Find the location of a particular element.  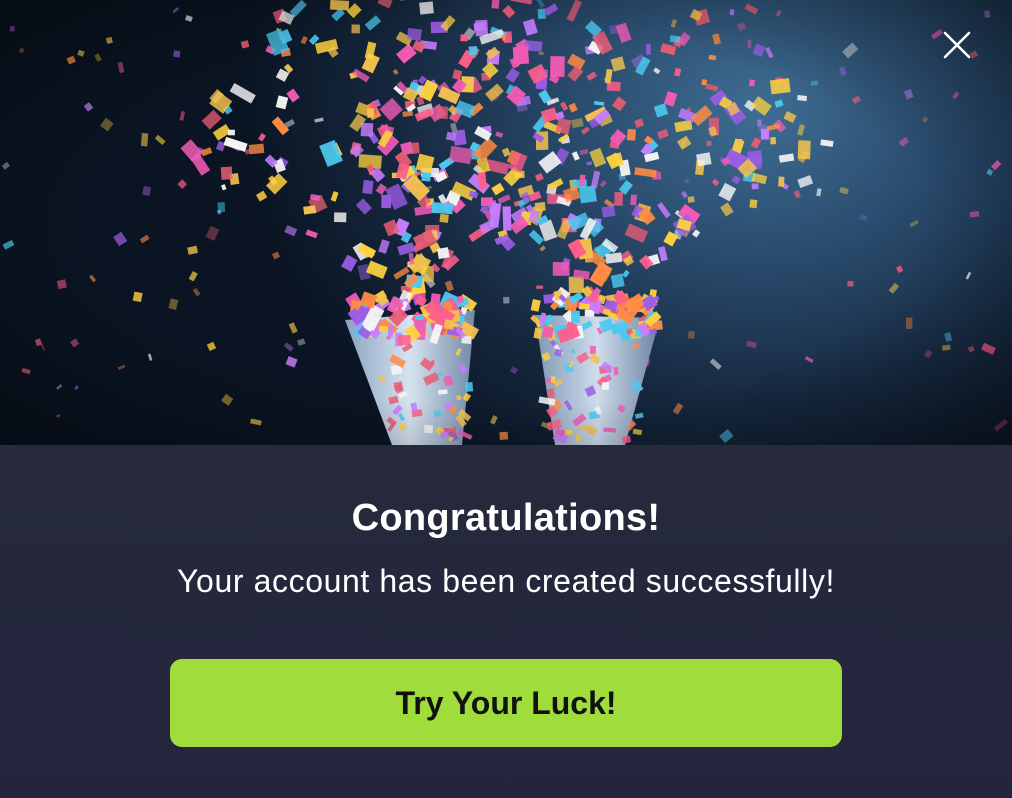

try-your-luck-button: Try Your Luck! is located at coordinates (506, 703).